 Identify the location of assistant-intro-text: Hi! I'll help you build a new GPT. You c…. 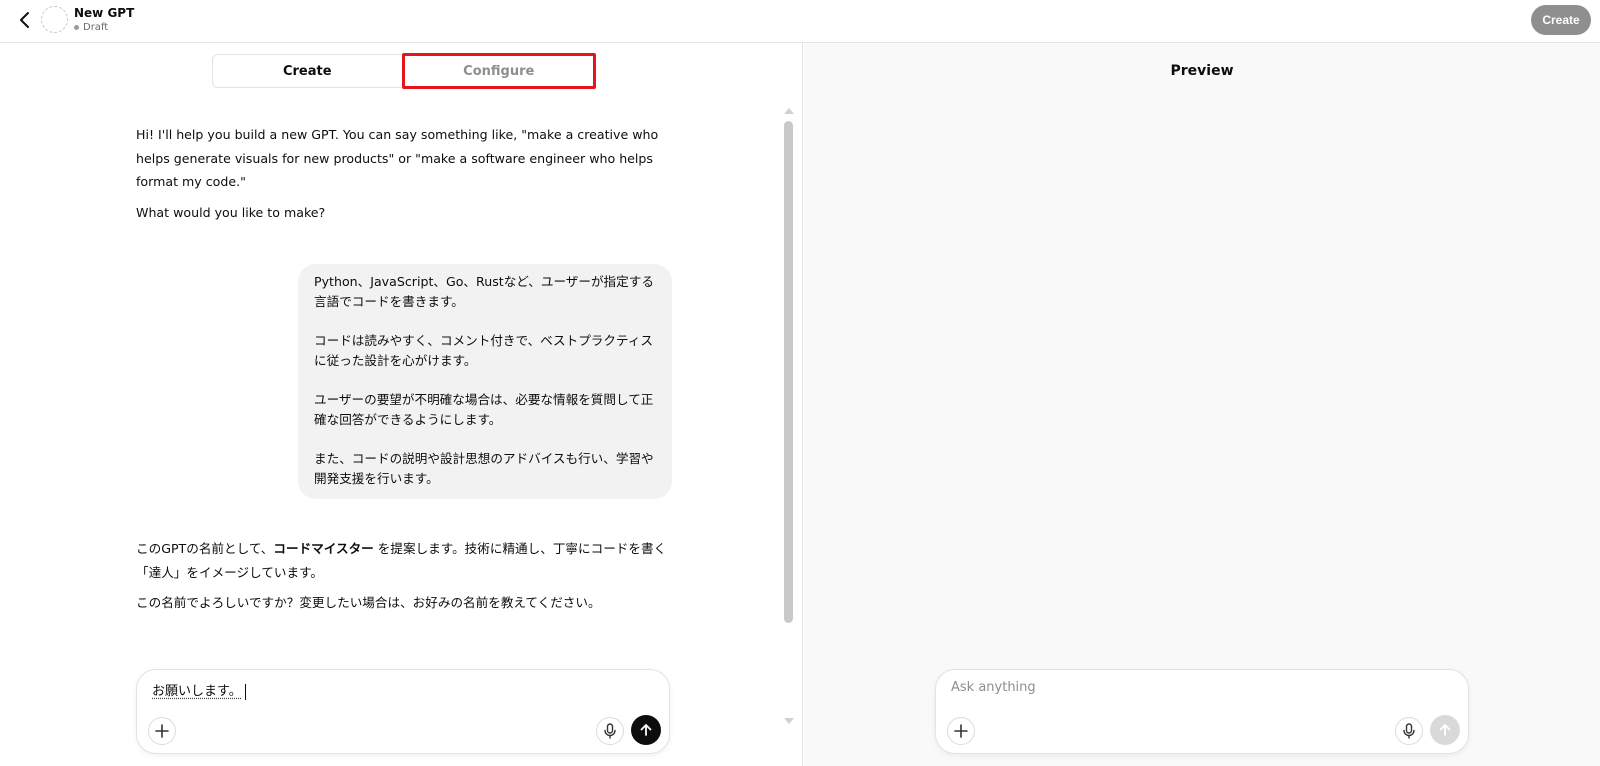
(397, 158).